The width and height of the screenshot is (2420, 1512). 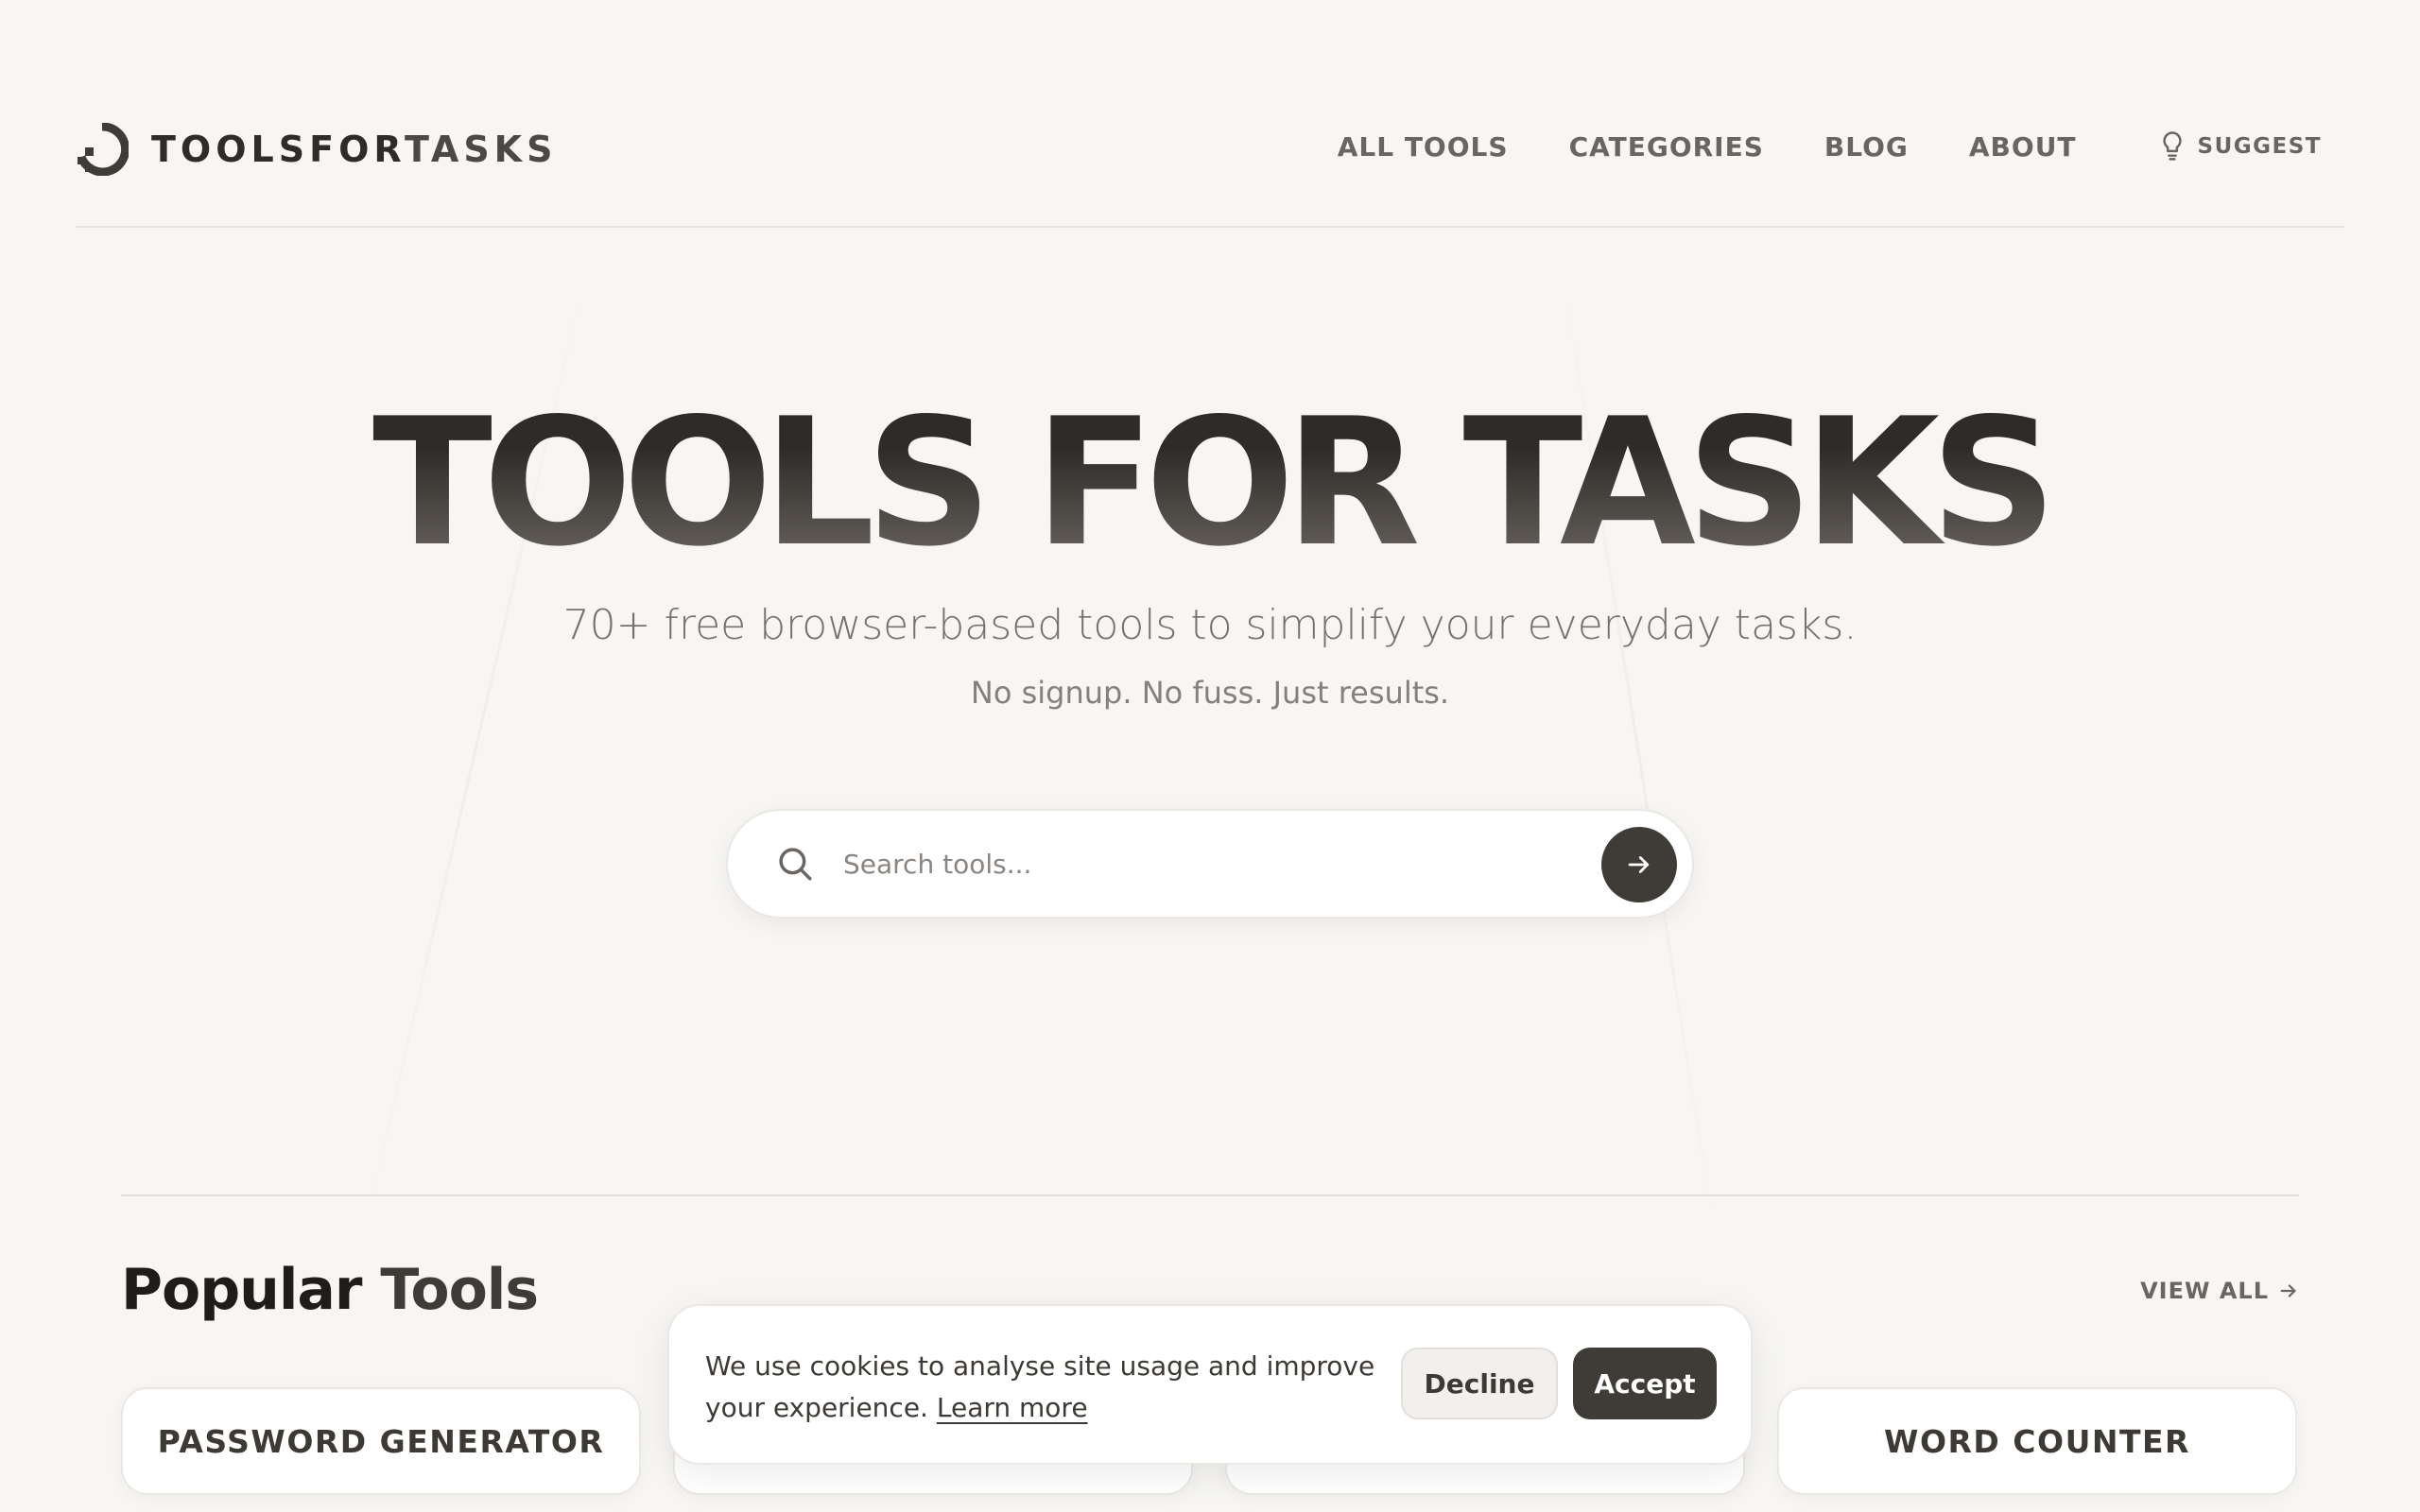 I want to click on nav-item-blog: BLOG, so click(x=1866, y=147).